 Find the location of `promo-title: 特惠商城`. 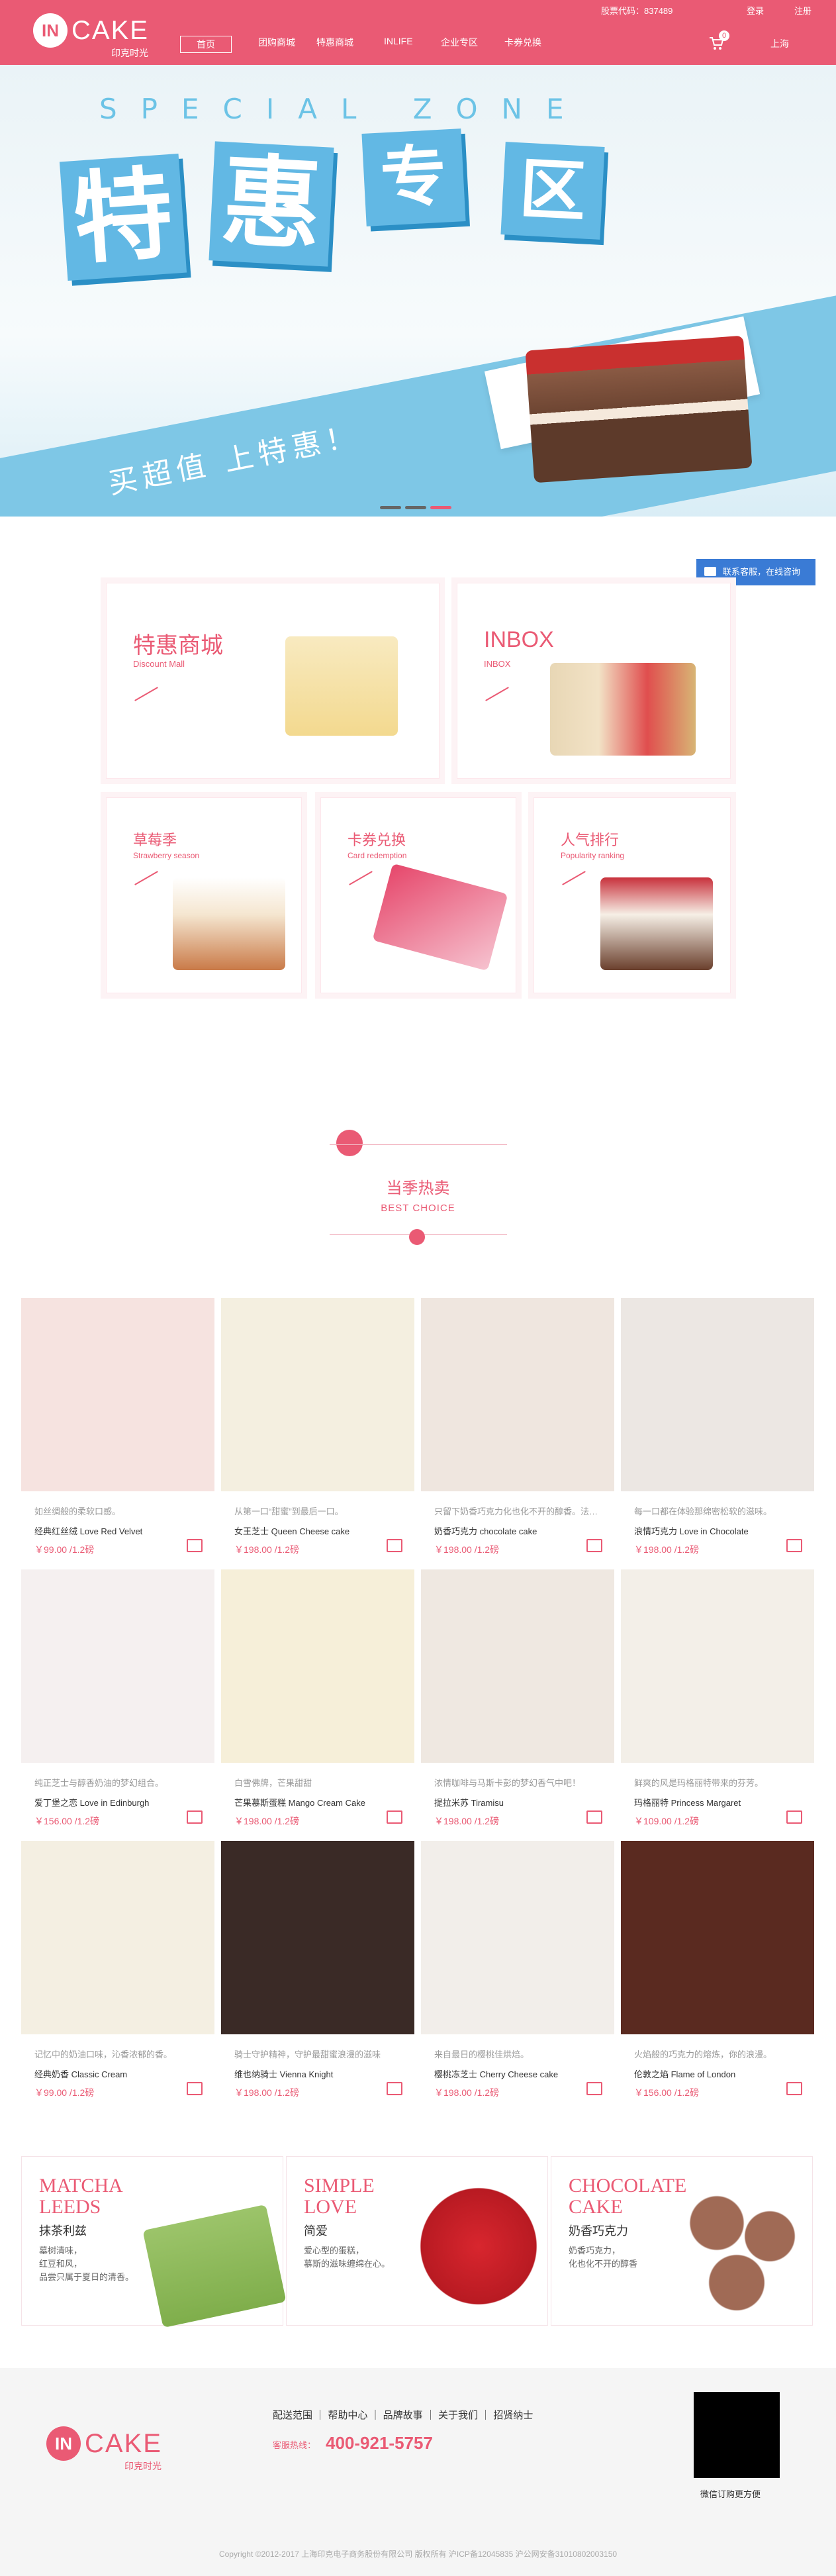

promo-title: 特惠商城 is located at coordinates (178, 645).